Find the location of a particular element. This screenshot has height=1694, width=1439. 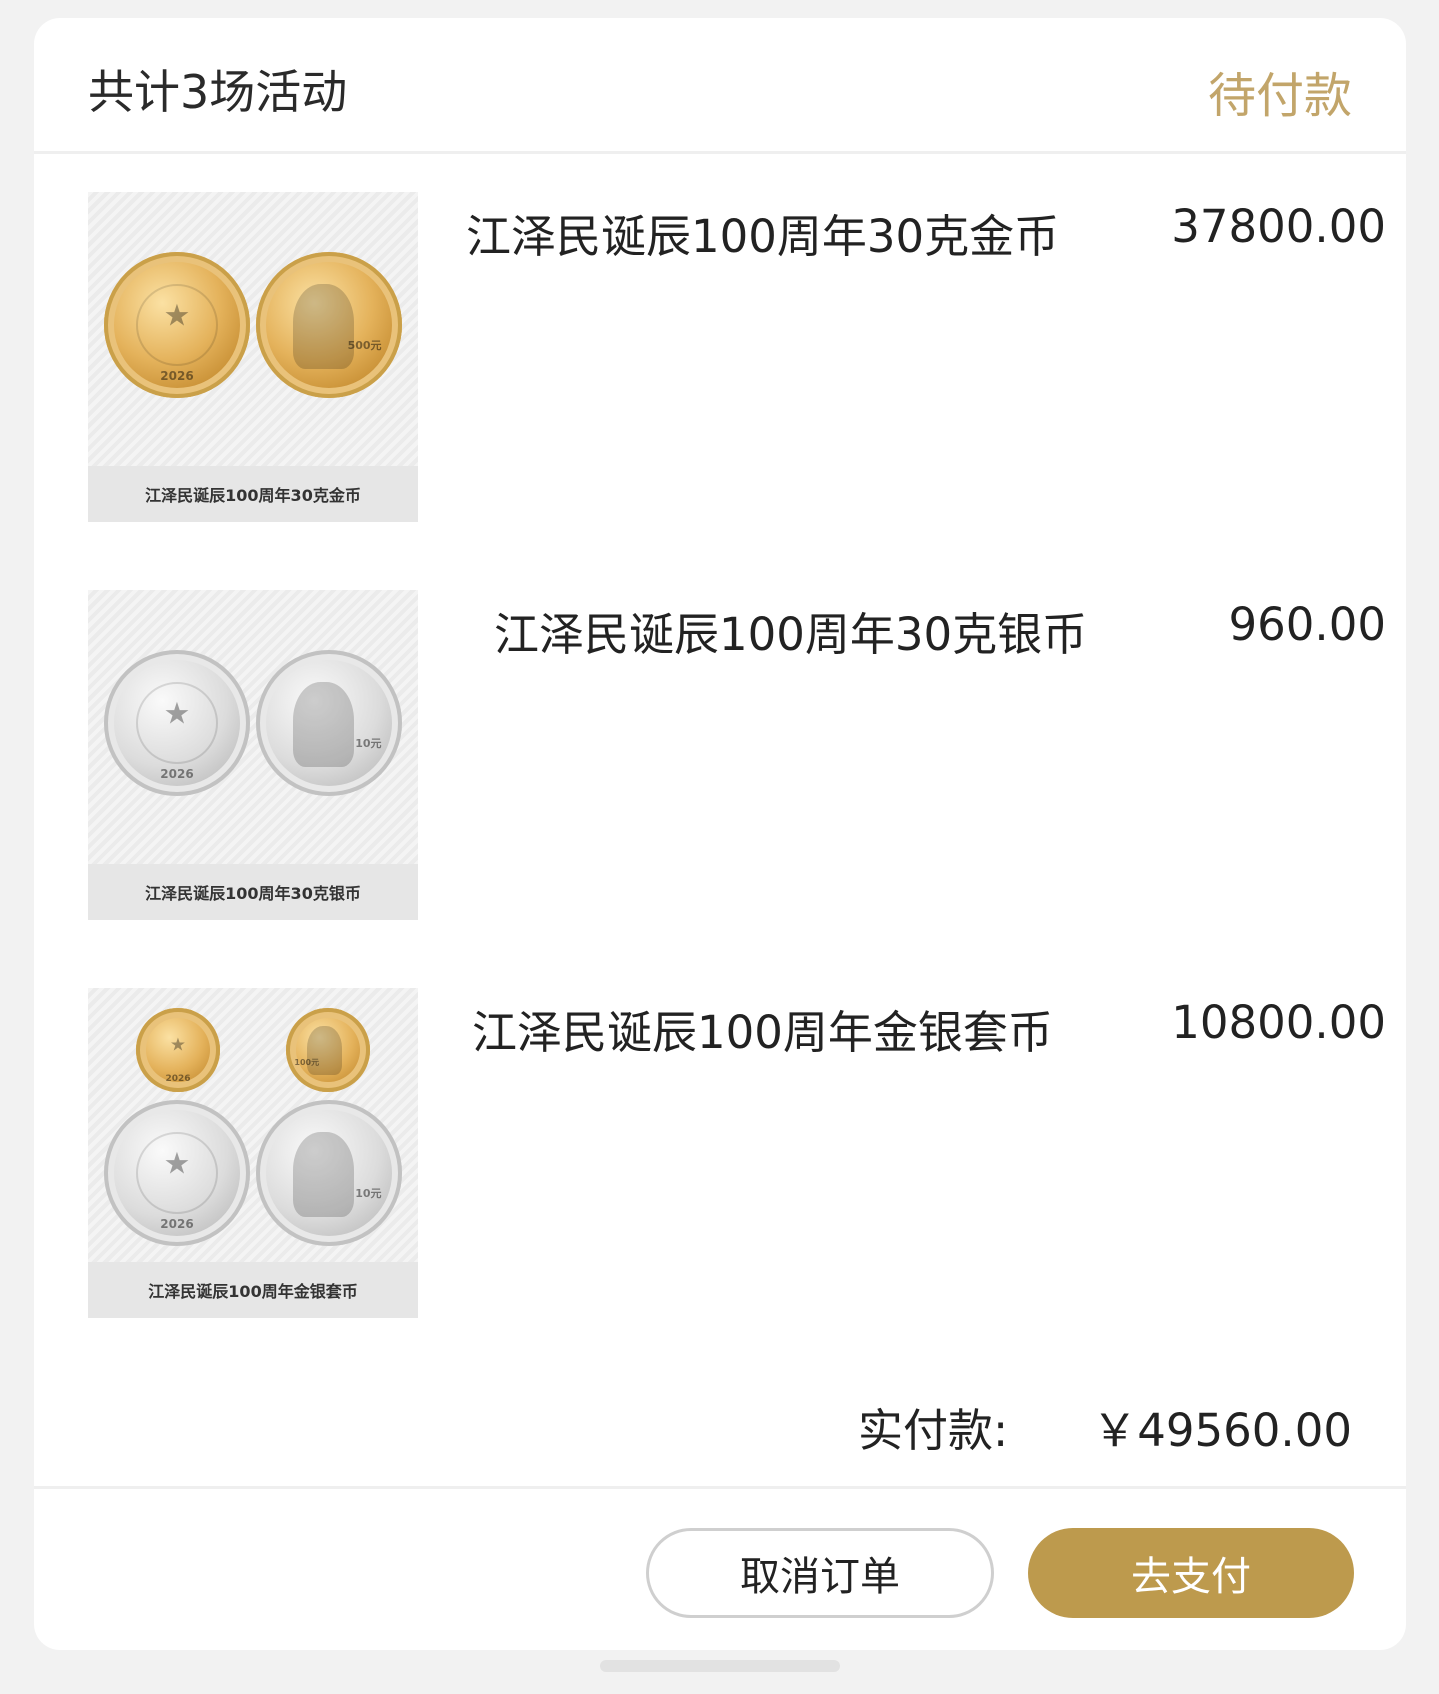

order-header: 共计3场活动 待付款 is located at coordinates (720, 86).